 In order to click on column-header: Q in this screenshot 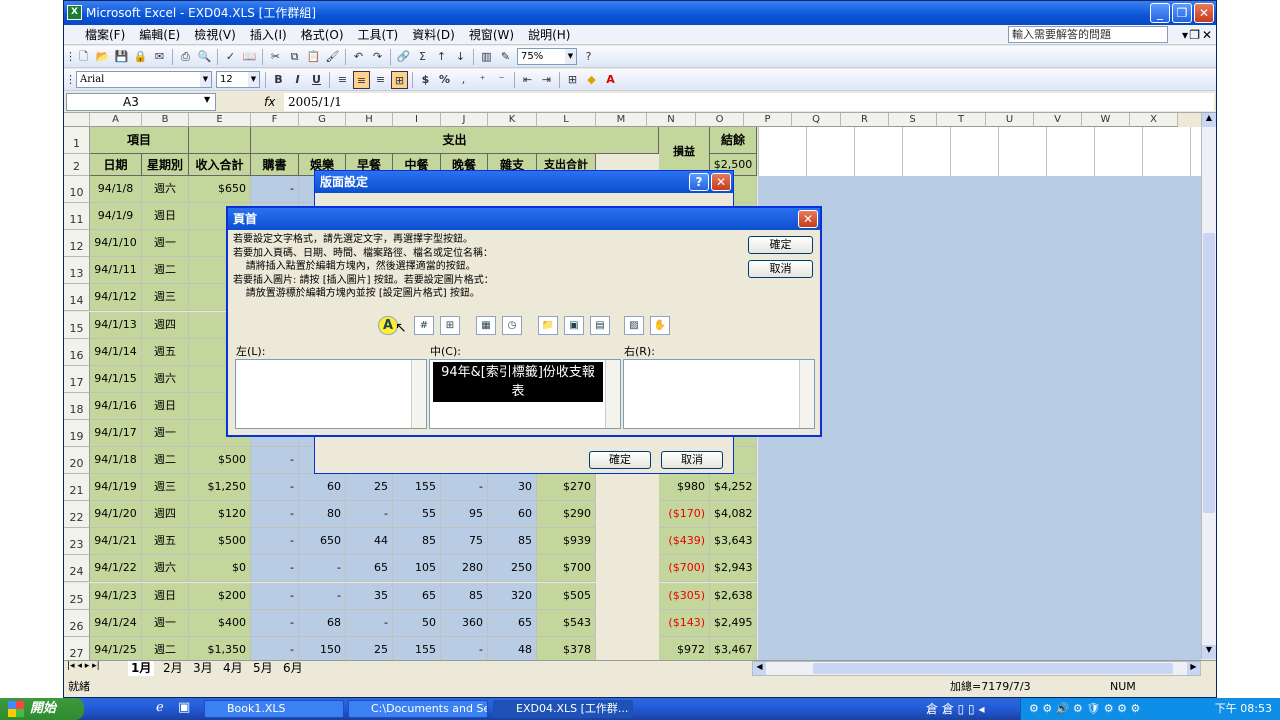, I will do `click(816, 120)`.